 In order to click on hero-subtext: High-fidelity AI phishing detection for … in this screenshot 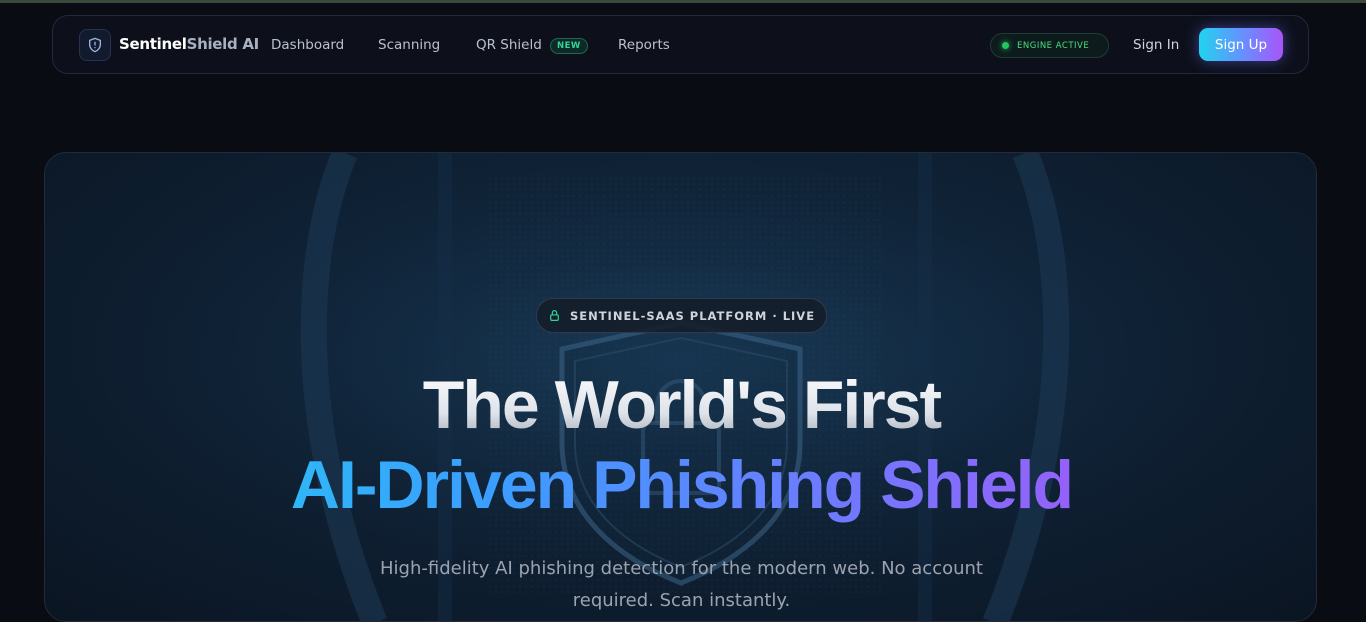, I will do `click(681, 584)`.